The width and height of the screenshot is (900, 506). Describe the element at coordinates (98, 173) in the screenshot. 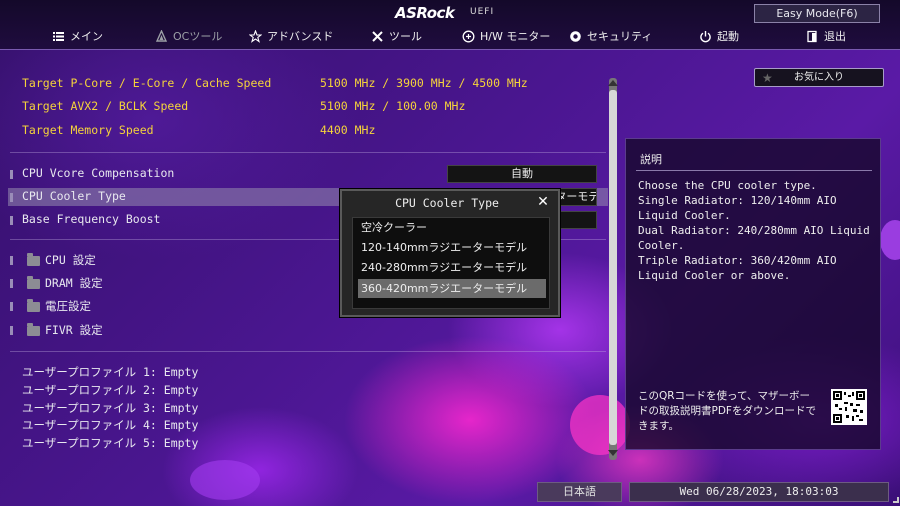

I see `cpu-vcore-compensation-label: CPU Vcore Compensation` at that location.